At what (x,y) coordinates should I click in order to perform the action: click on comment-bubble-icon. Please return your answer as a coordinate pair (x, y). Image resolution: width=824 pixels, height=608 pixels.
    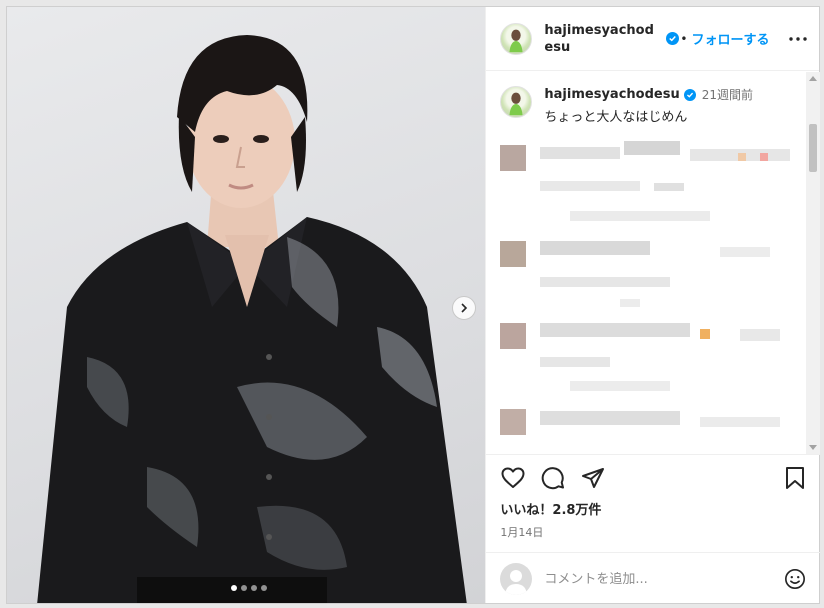
    Looking at the image, I should click on (553, 478).